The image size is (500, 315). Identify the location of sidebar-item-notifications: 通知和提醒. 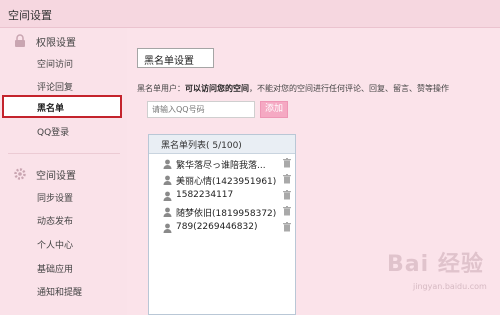
(62, 291).